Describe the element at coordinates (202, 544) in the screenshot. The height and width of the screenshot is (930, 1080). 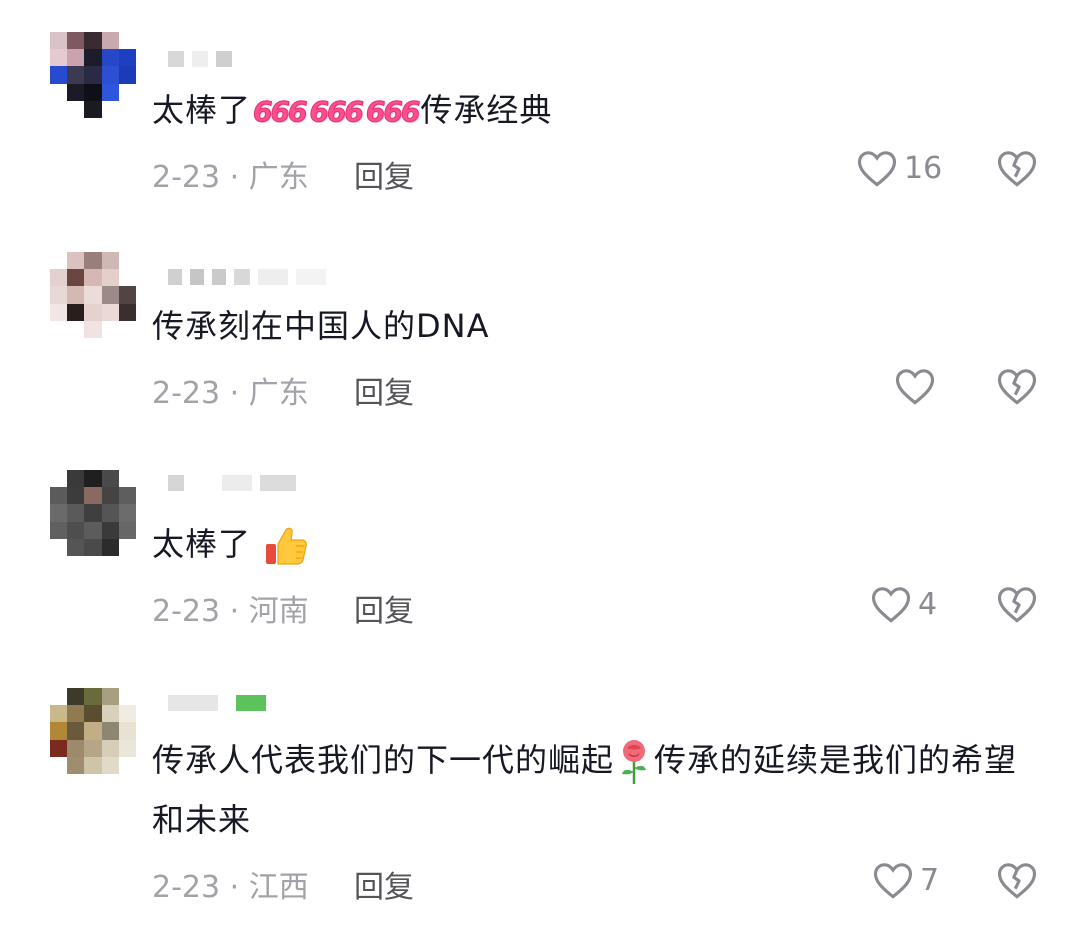
I see `comment-text-body: 太棒了` at that location.